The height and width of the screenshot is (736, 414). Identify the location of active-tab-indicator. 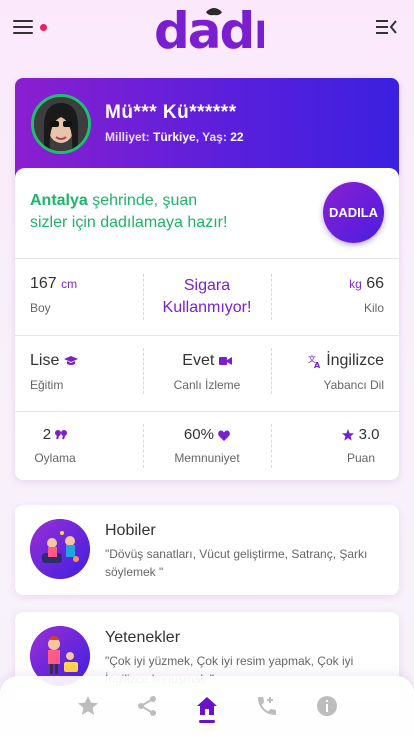
(207, 721).